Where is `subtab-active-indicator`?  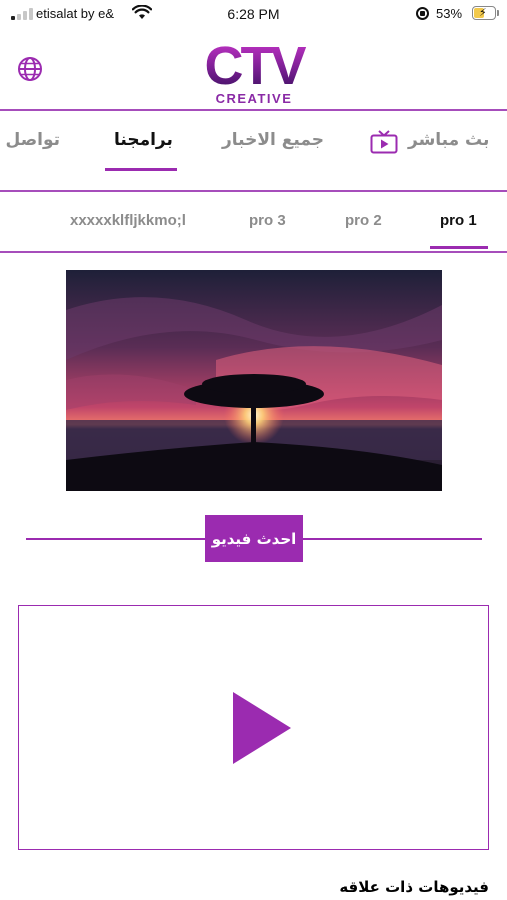 subtab-active-indicator is located at coordinates (459, 247).